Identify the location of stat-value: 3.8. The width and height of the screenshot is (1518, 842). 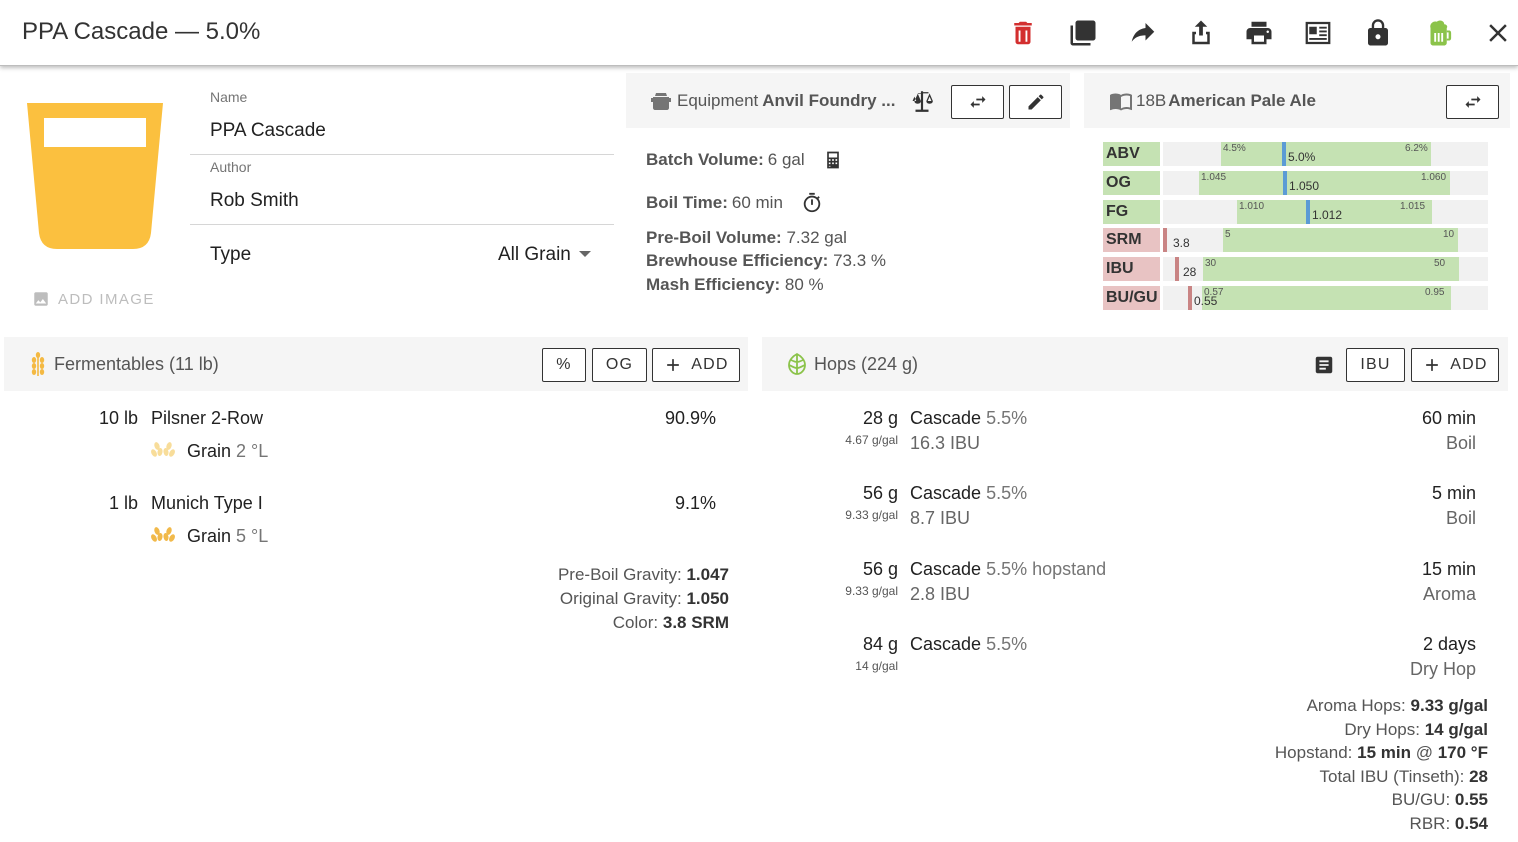
(1181, 243).